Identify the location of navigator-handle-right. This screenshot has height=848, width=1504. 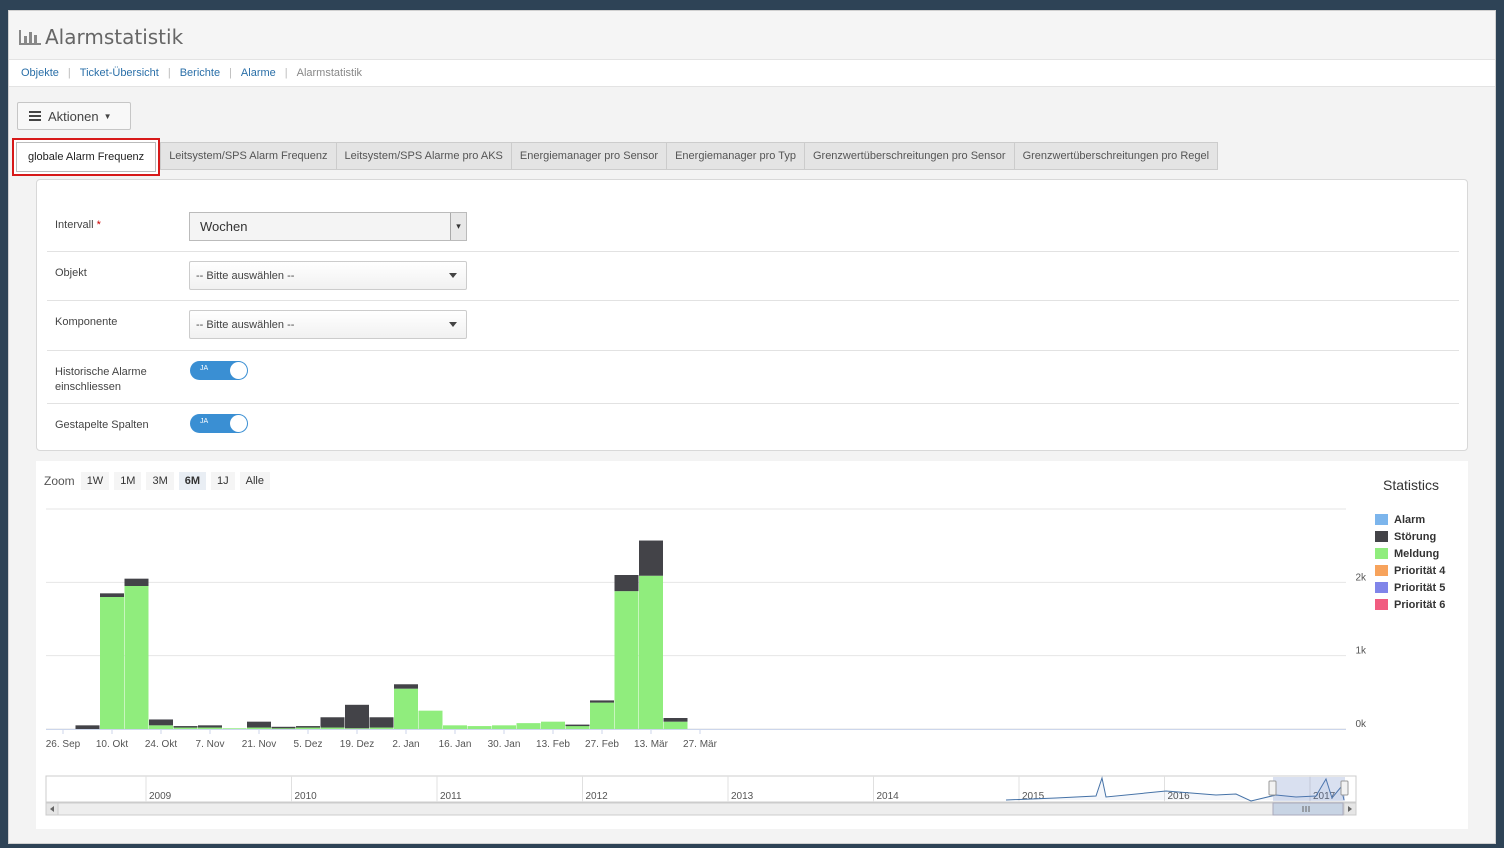
(1344, 788).